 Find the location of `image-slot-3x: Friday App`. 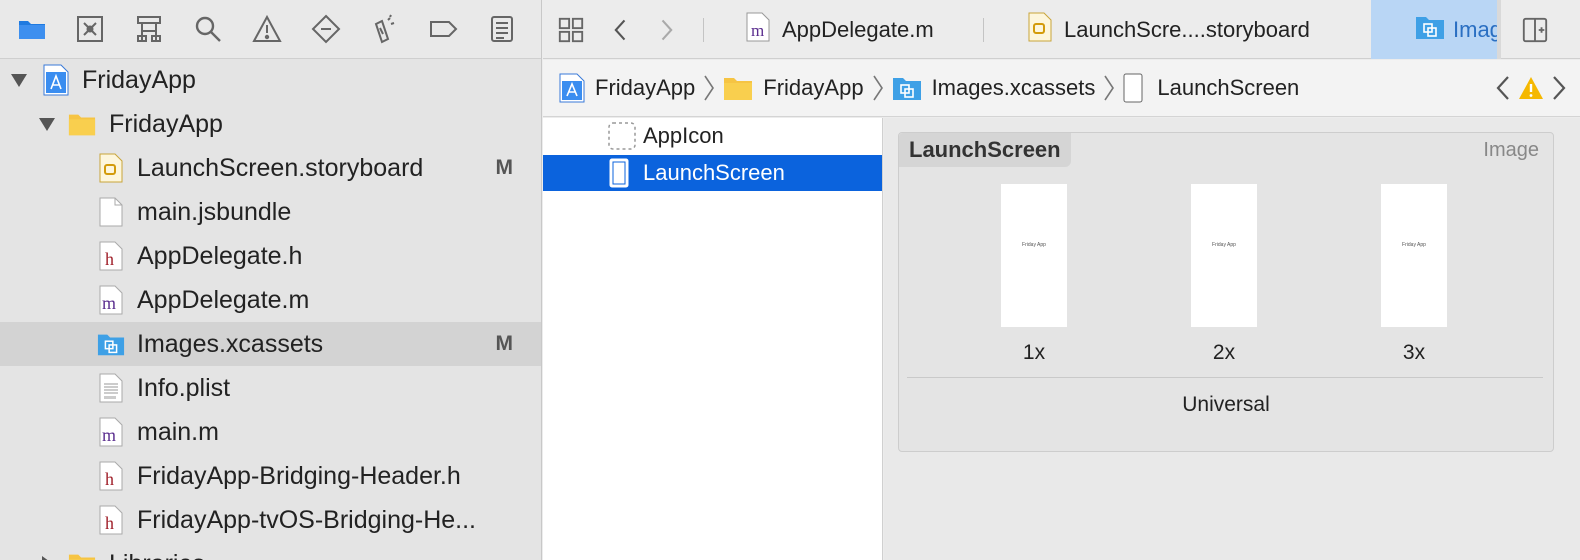

image-slot-3x: Friday App is located at coordinates (1414, 255).